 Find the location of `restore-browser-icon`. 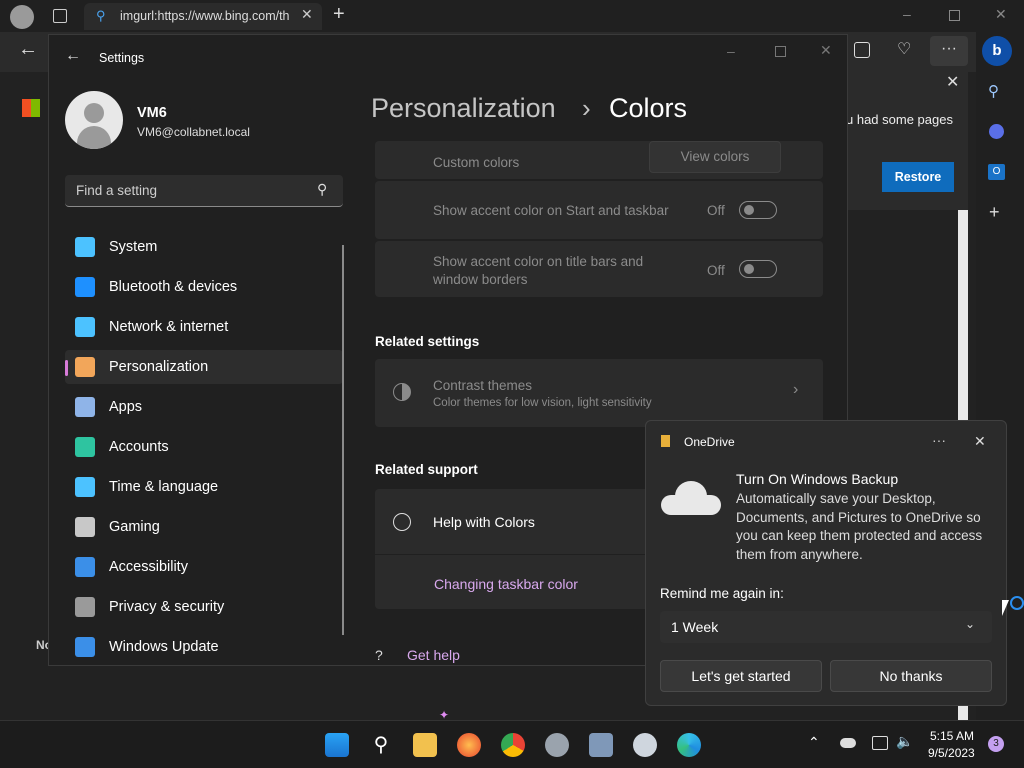

restore-browser-icon is located at coordinates (954, 15).